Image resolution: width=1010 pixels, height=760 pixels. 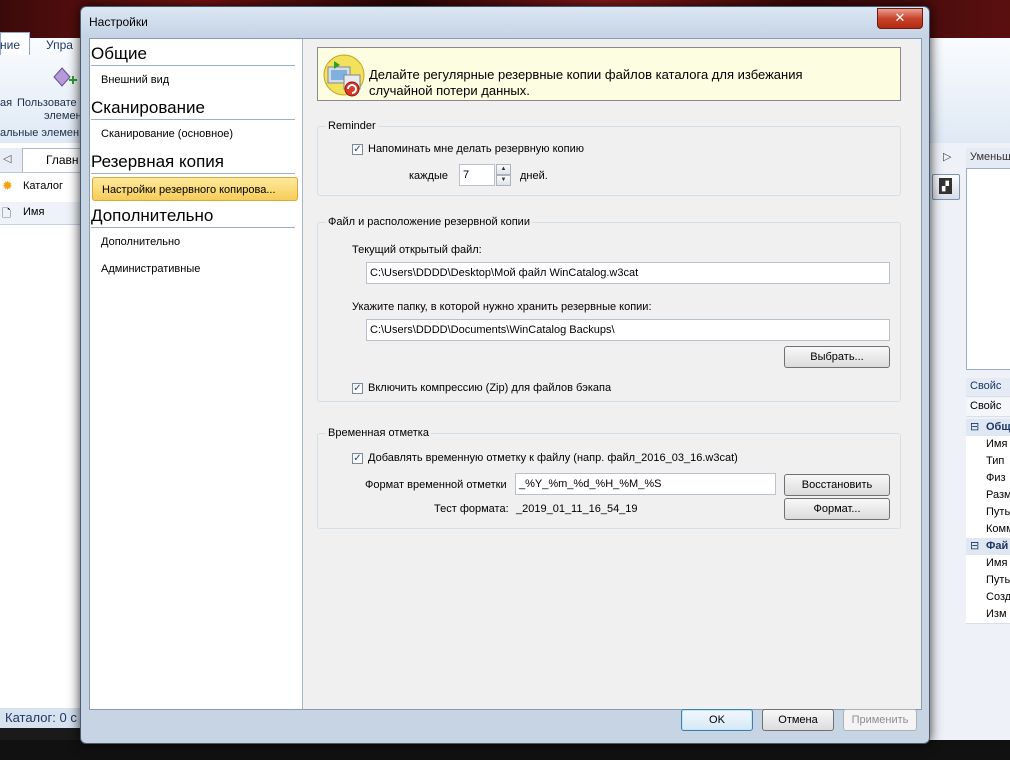 What do you see at coordinates (167, 134) in the screenshot?
I see `sidebar-item-scanning-main: Сканирование (основное)` at bounding box center [167, 134].